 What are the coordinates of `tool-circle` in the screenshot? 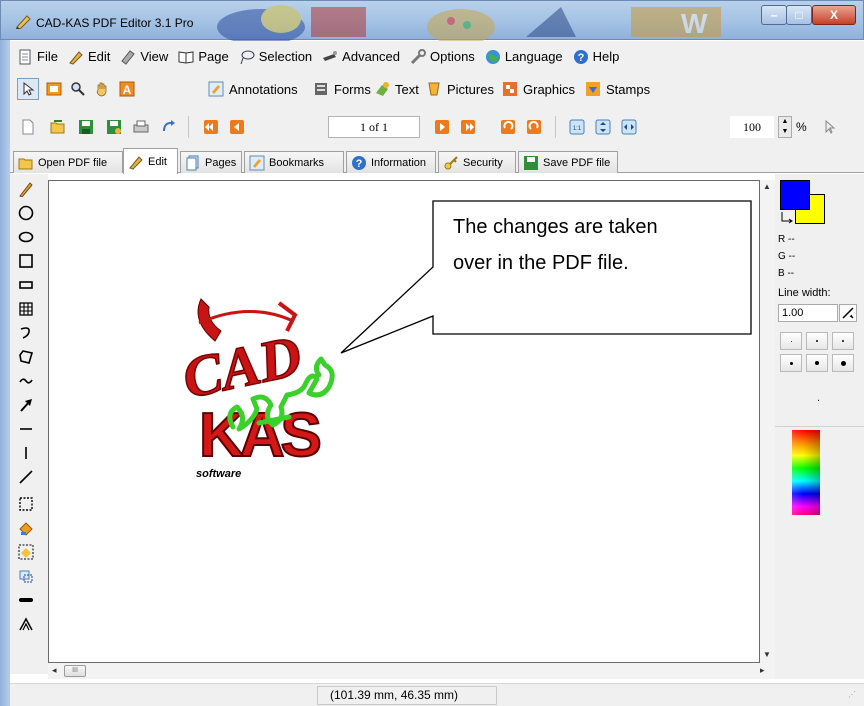 It's located at (26, 213).